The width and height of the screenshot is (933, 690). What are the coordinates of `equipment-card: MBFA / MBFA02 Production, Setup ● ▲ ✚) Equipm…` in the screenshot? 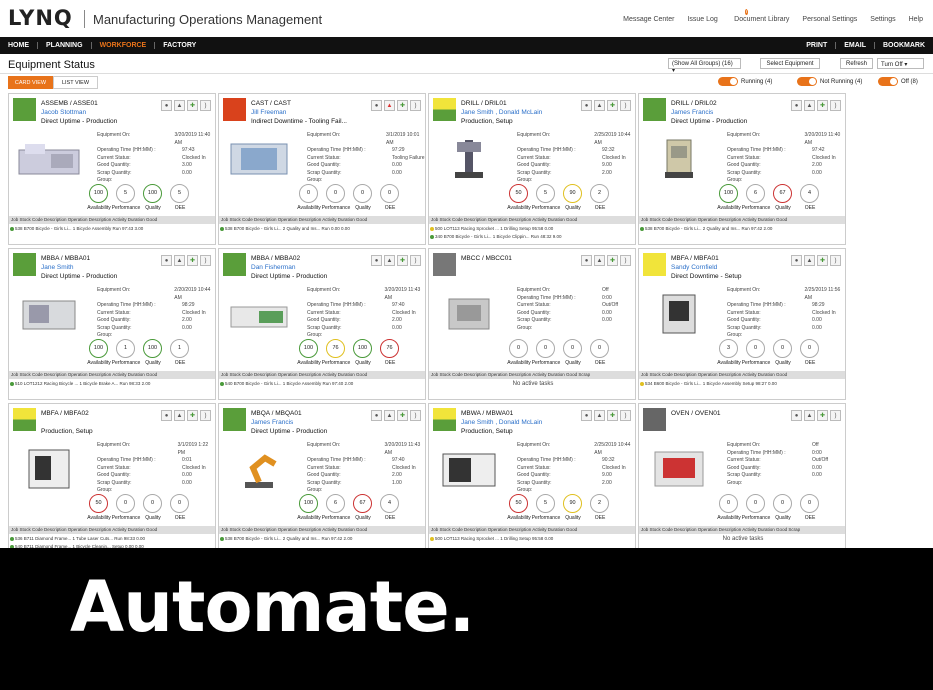 It's located at (112, 475).